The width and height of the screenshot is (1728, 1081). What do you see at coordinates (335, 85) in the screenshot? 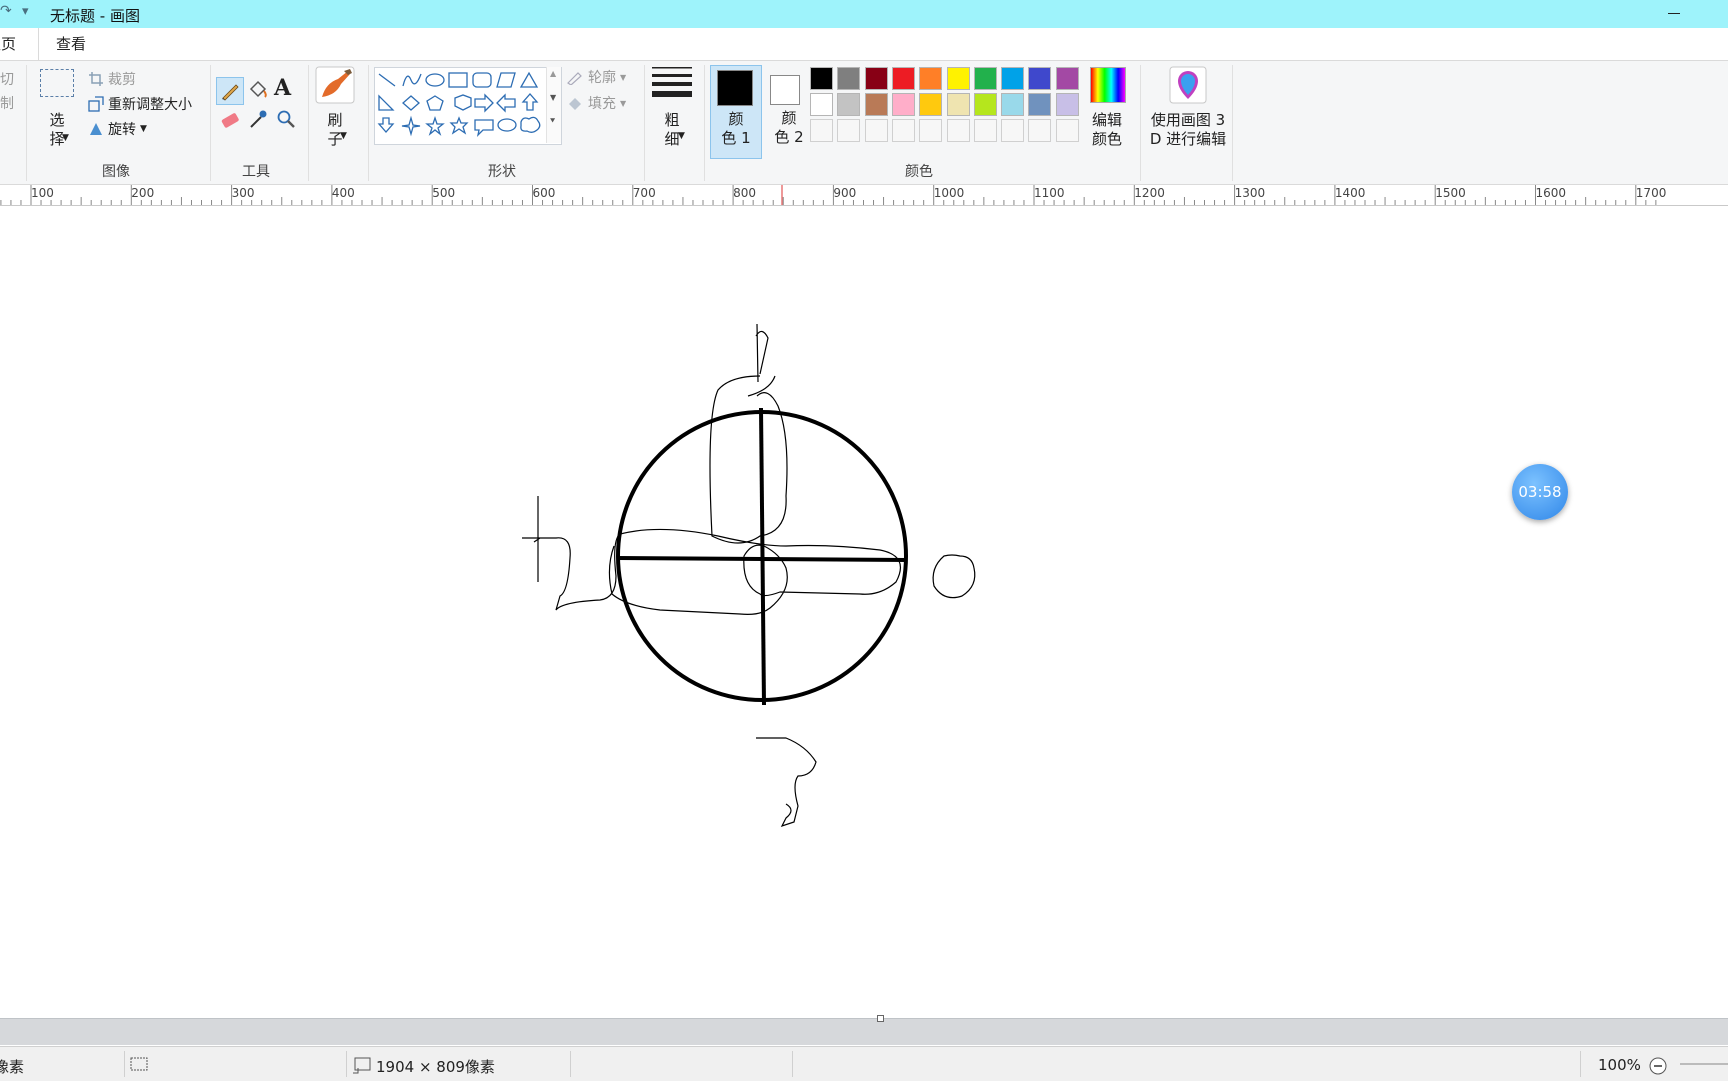
I see `brush-icon` at bounding box center [335, 85].